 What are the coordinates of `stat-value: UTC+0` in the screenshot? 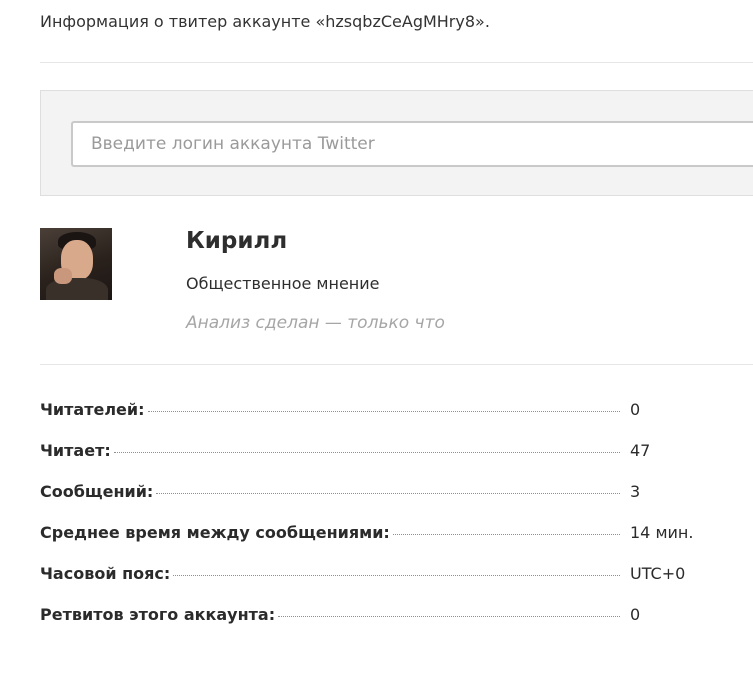 It's located at (658, 573).